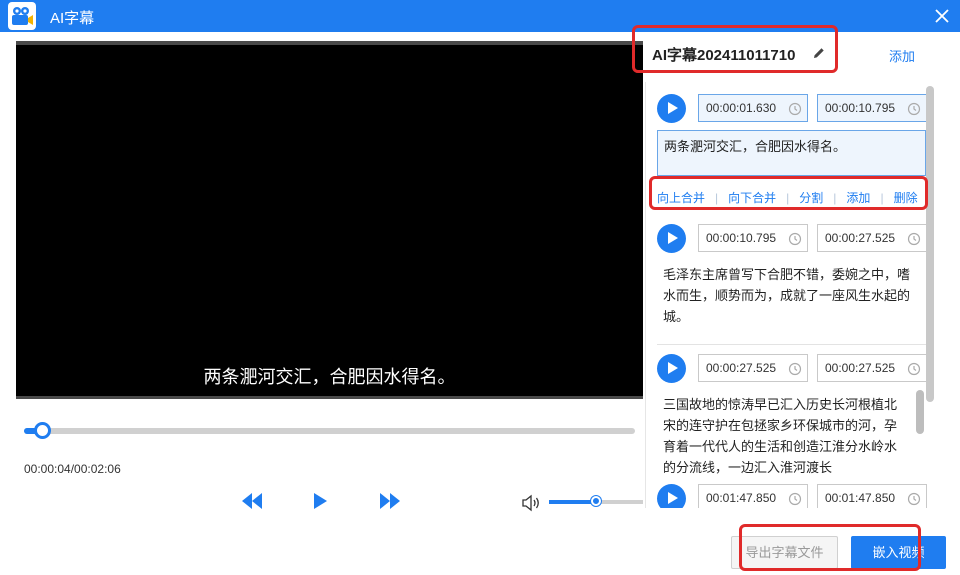 This screenshot has height=575, width=960. Describe the element at coordinates (860, 498) in the screenshot. I see `end-time-value: 00:01:47.850` at that location.